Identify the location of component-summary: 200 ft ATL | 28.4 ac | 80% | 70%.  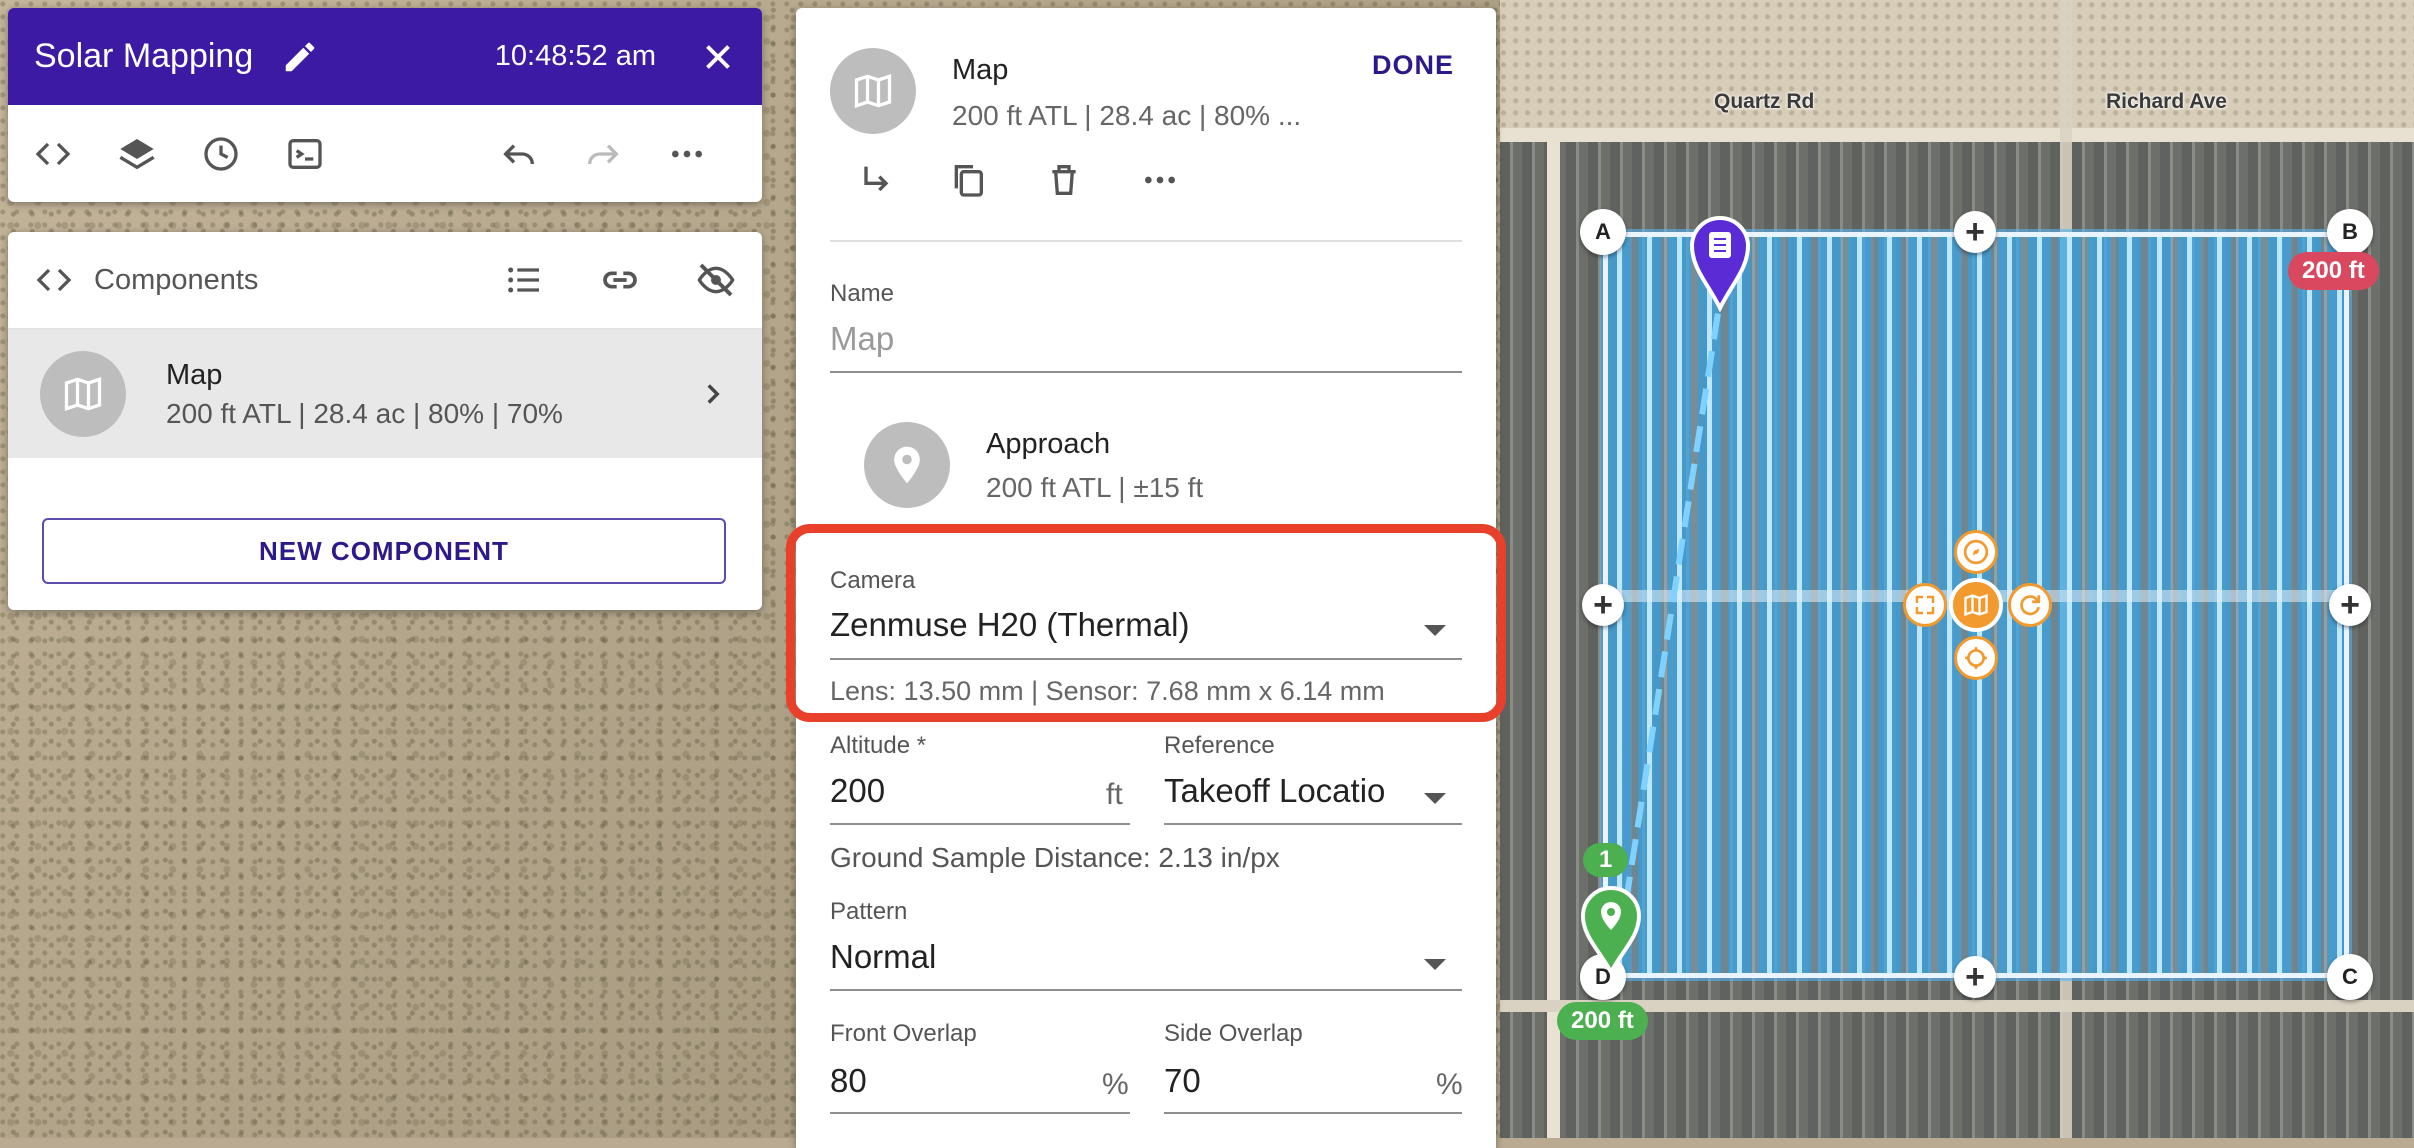
(364, 413).